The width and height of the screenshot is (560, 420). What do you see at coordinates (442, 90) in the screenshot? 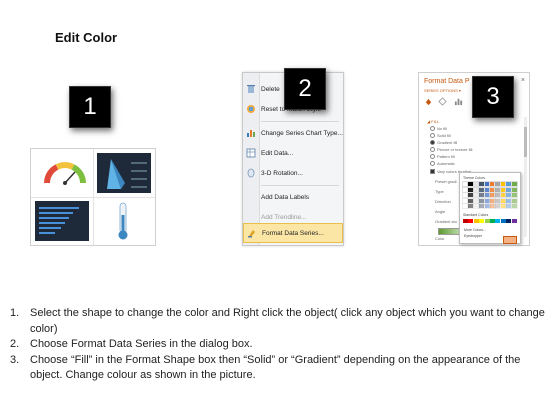
I see `series-options-dropdown: SERIES OPTIONS ▾` at bounding box center [442, 90].